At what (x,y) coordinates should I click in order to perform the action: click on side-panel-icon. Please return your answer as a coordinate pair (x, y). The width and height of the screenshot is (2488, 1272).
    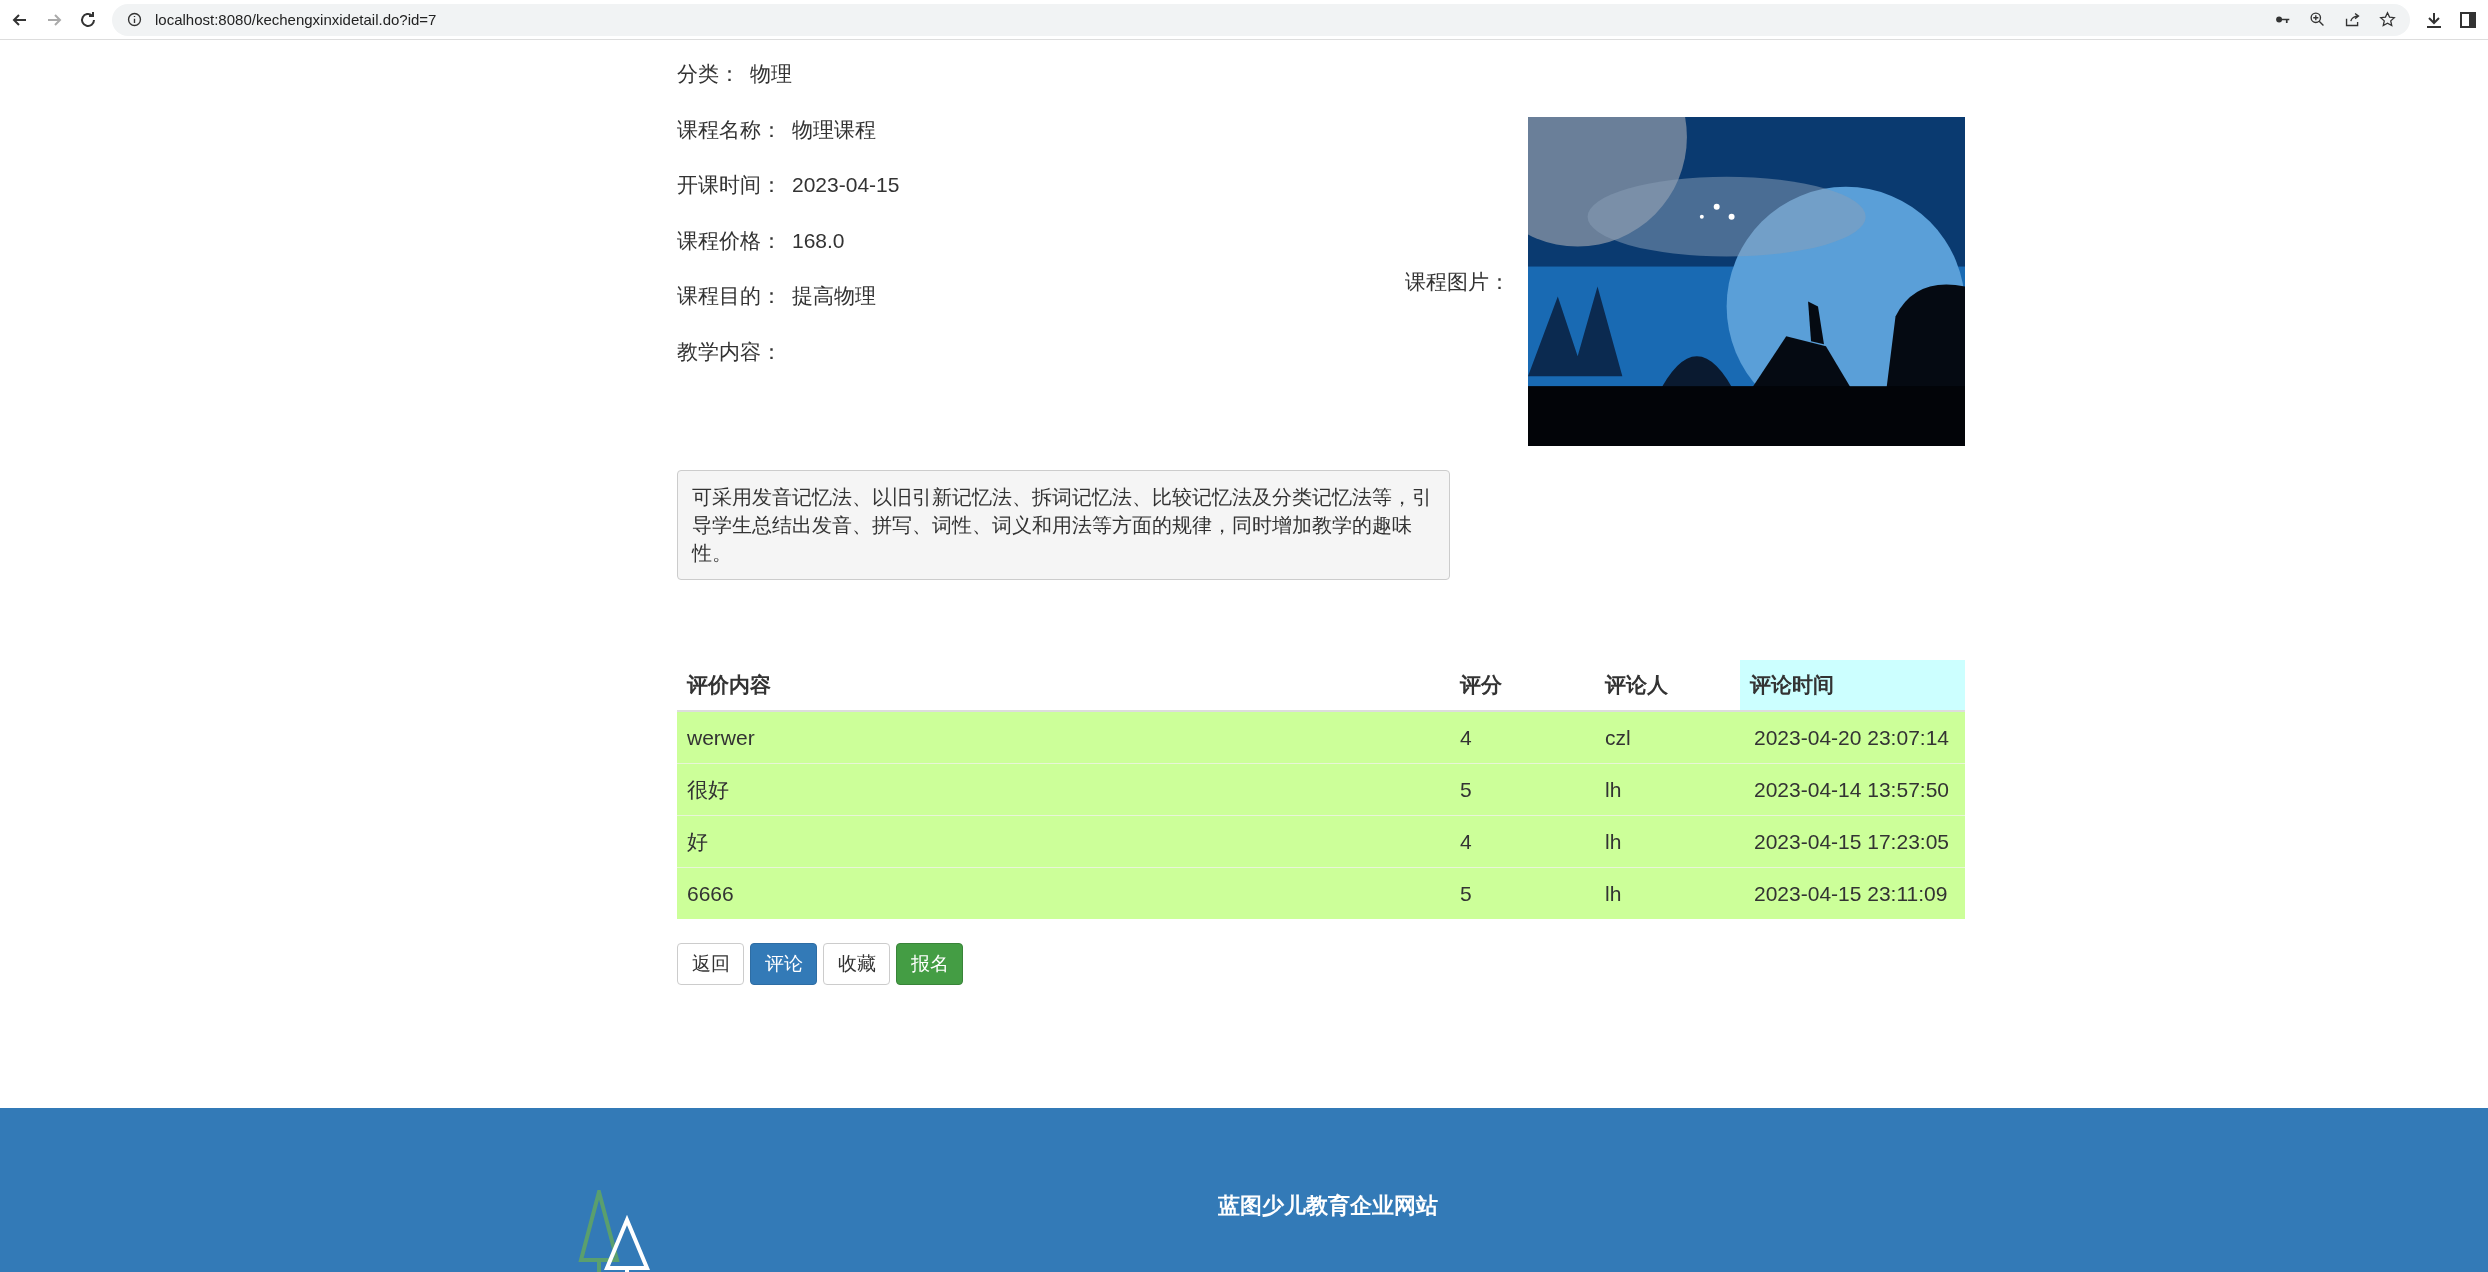
    Looking at the image, I should click on (2468, 19).